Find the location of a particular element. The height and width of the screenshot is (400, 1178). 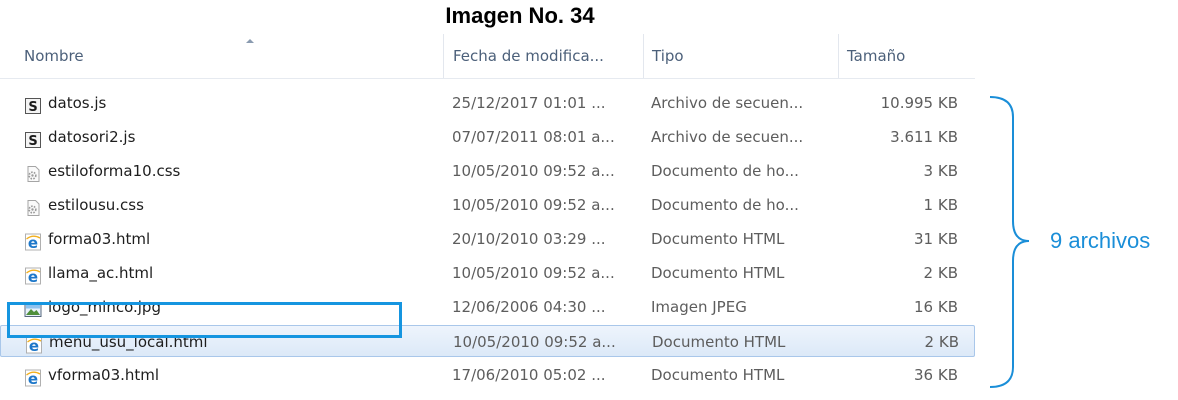

column-header-name: Nombre is located at coordinates (234, 56).